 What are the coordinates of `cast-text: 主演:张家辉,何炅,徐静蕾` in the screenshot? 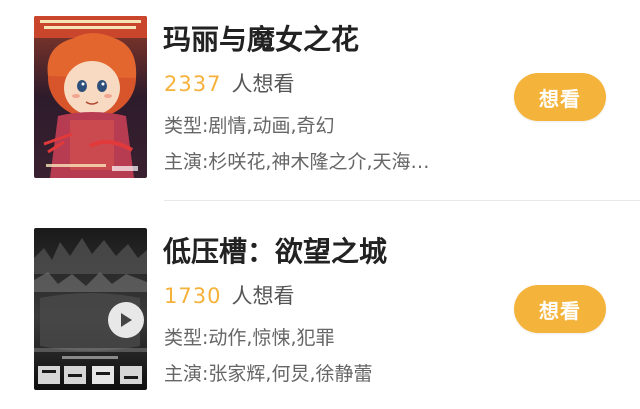 It's located at (268, 374).